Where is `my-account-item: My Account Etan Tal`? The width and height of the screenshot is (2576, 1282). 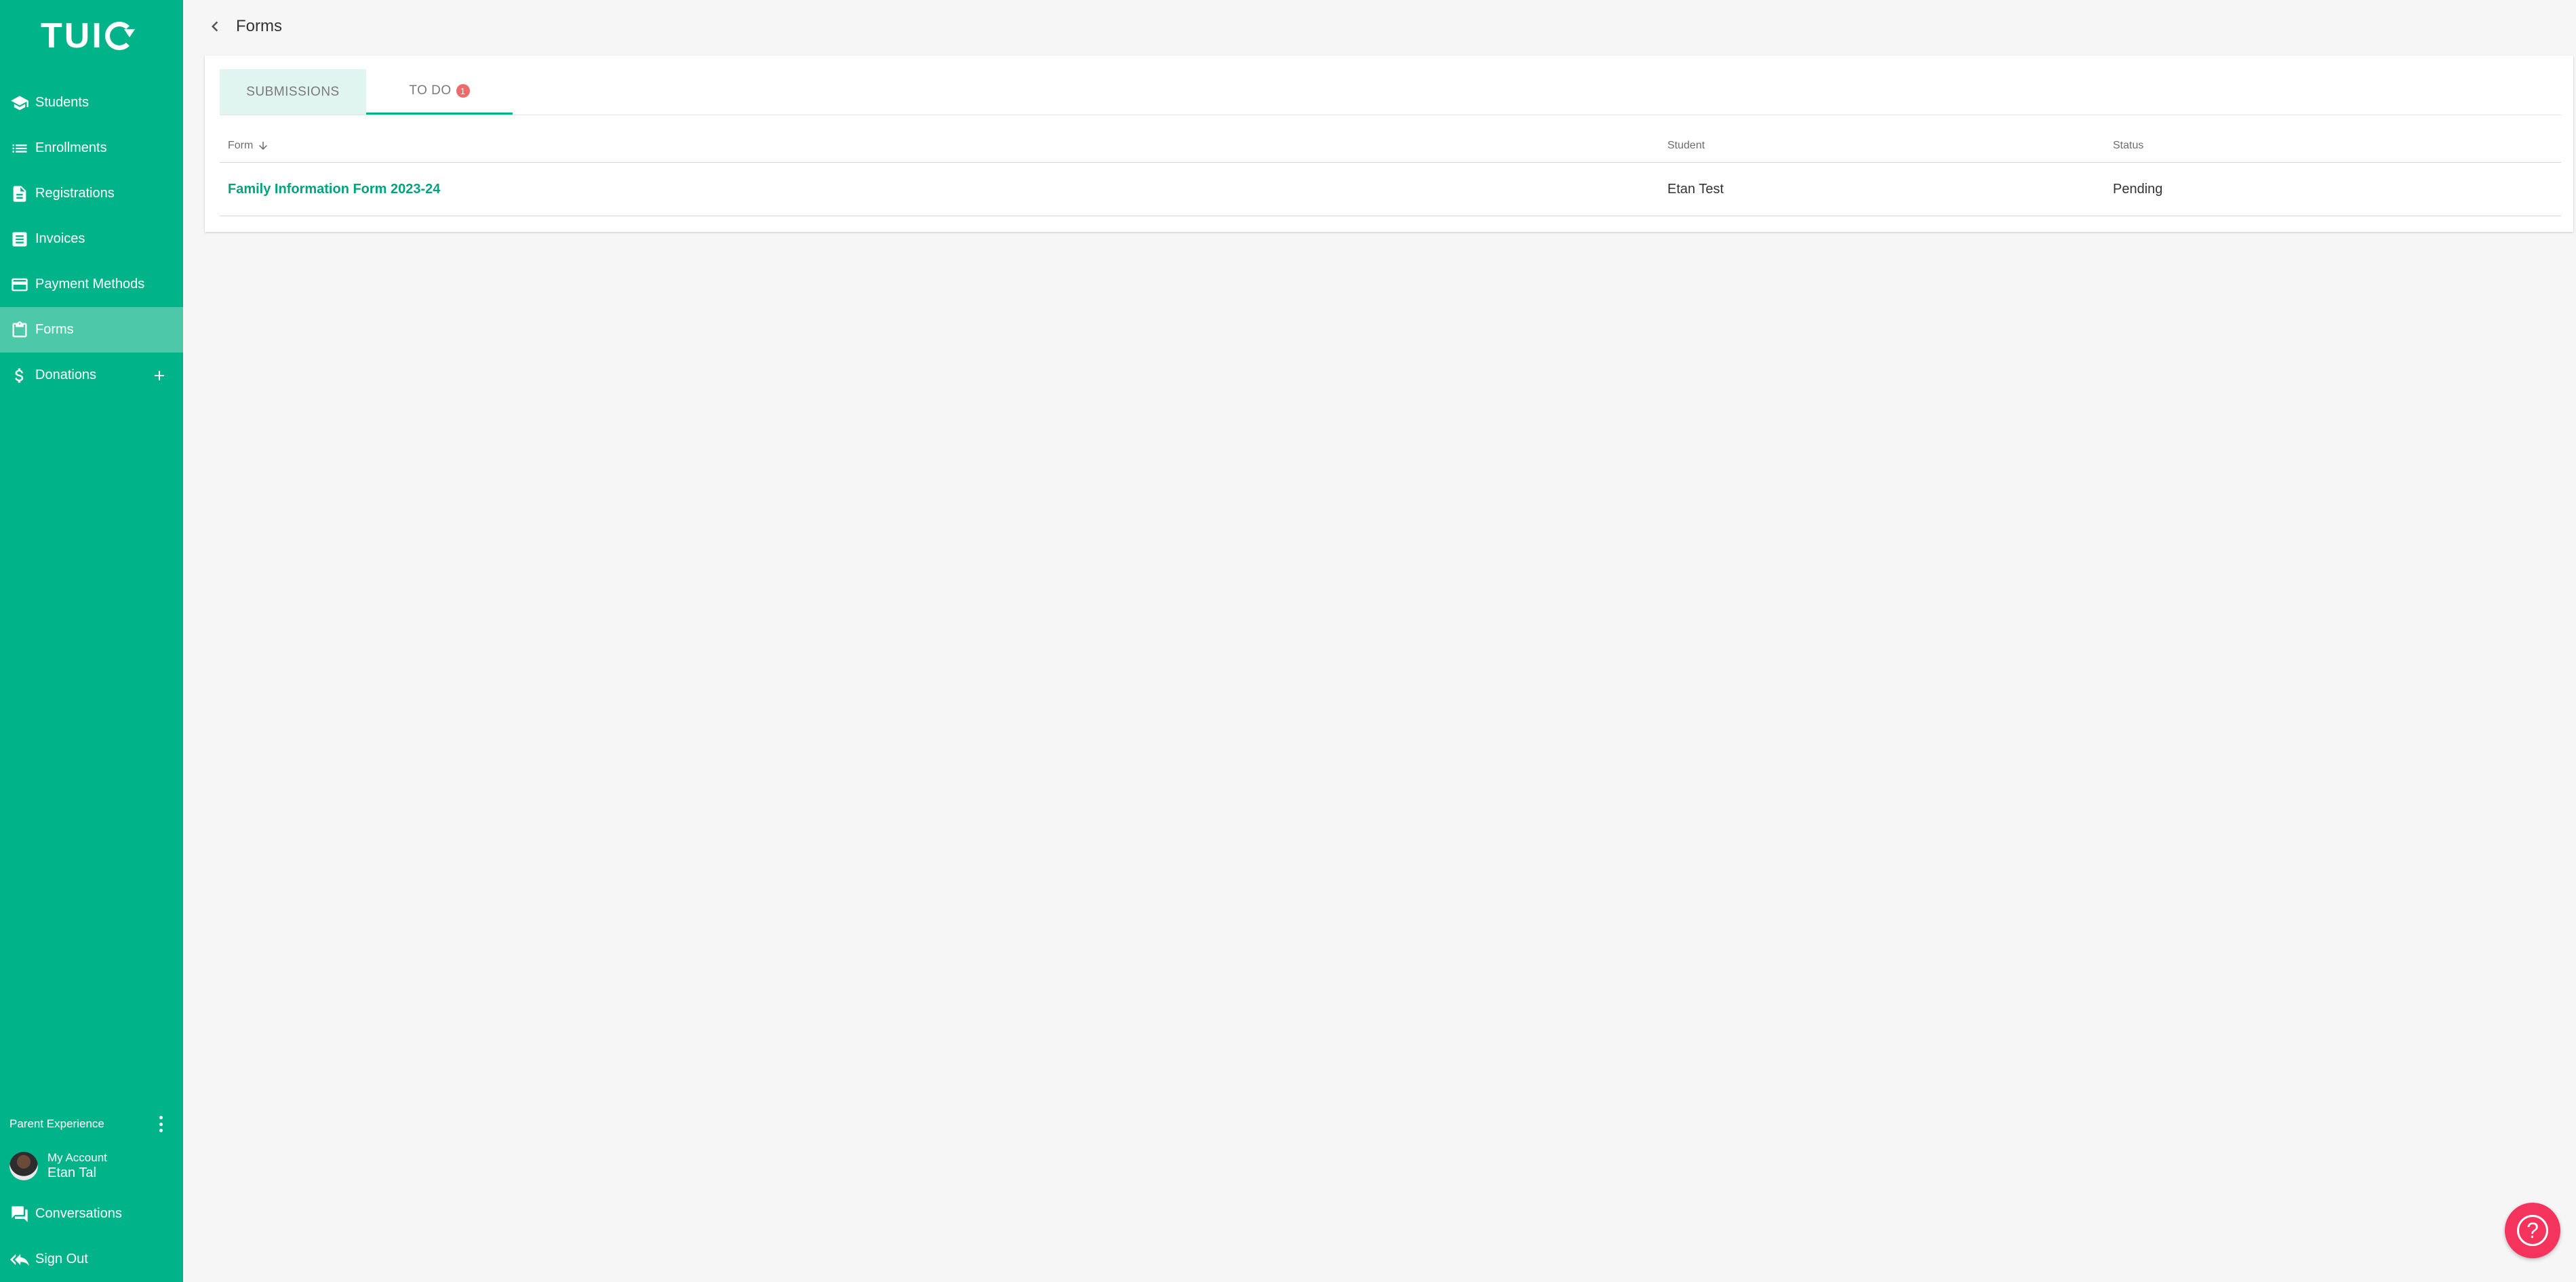 my-account-item: My Account Etan Tal is located at coordinates (91, 1166).